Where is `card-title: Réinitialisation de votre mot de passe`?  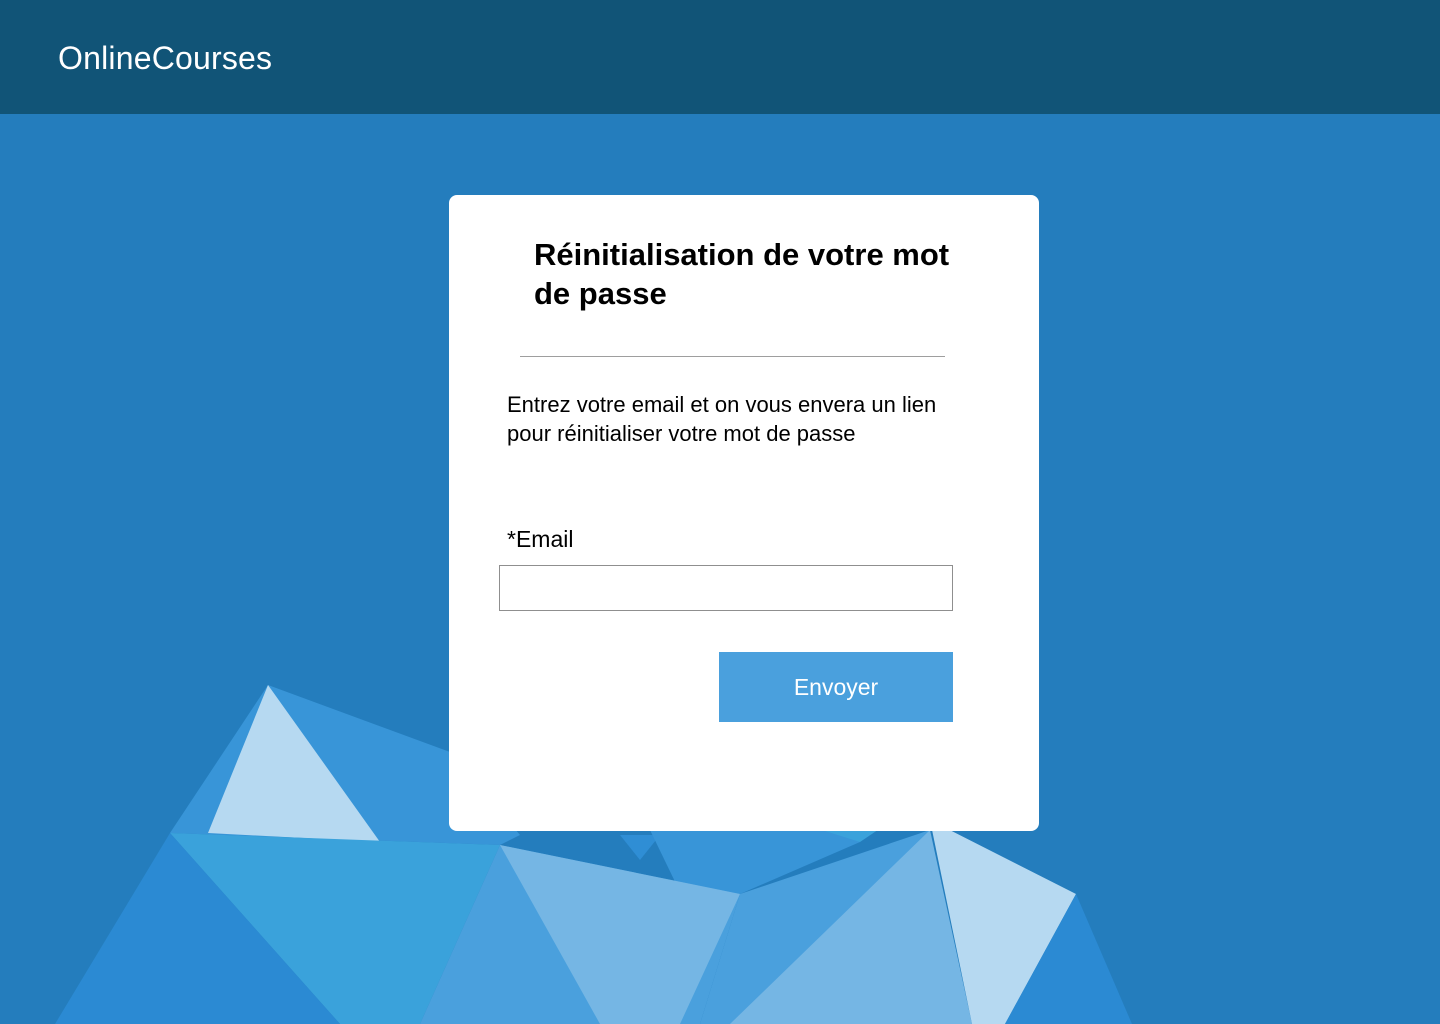 card-title: Réinitialisation de votre mot de passe is located at coordinates (742, 274).